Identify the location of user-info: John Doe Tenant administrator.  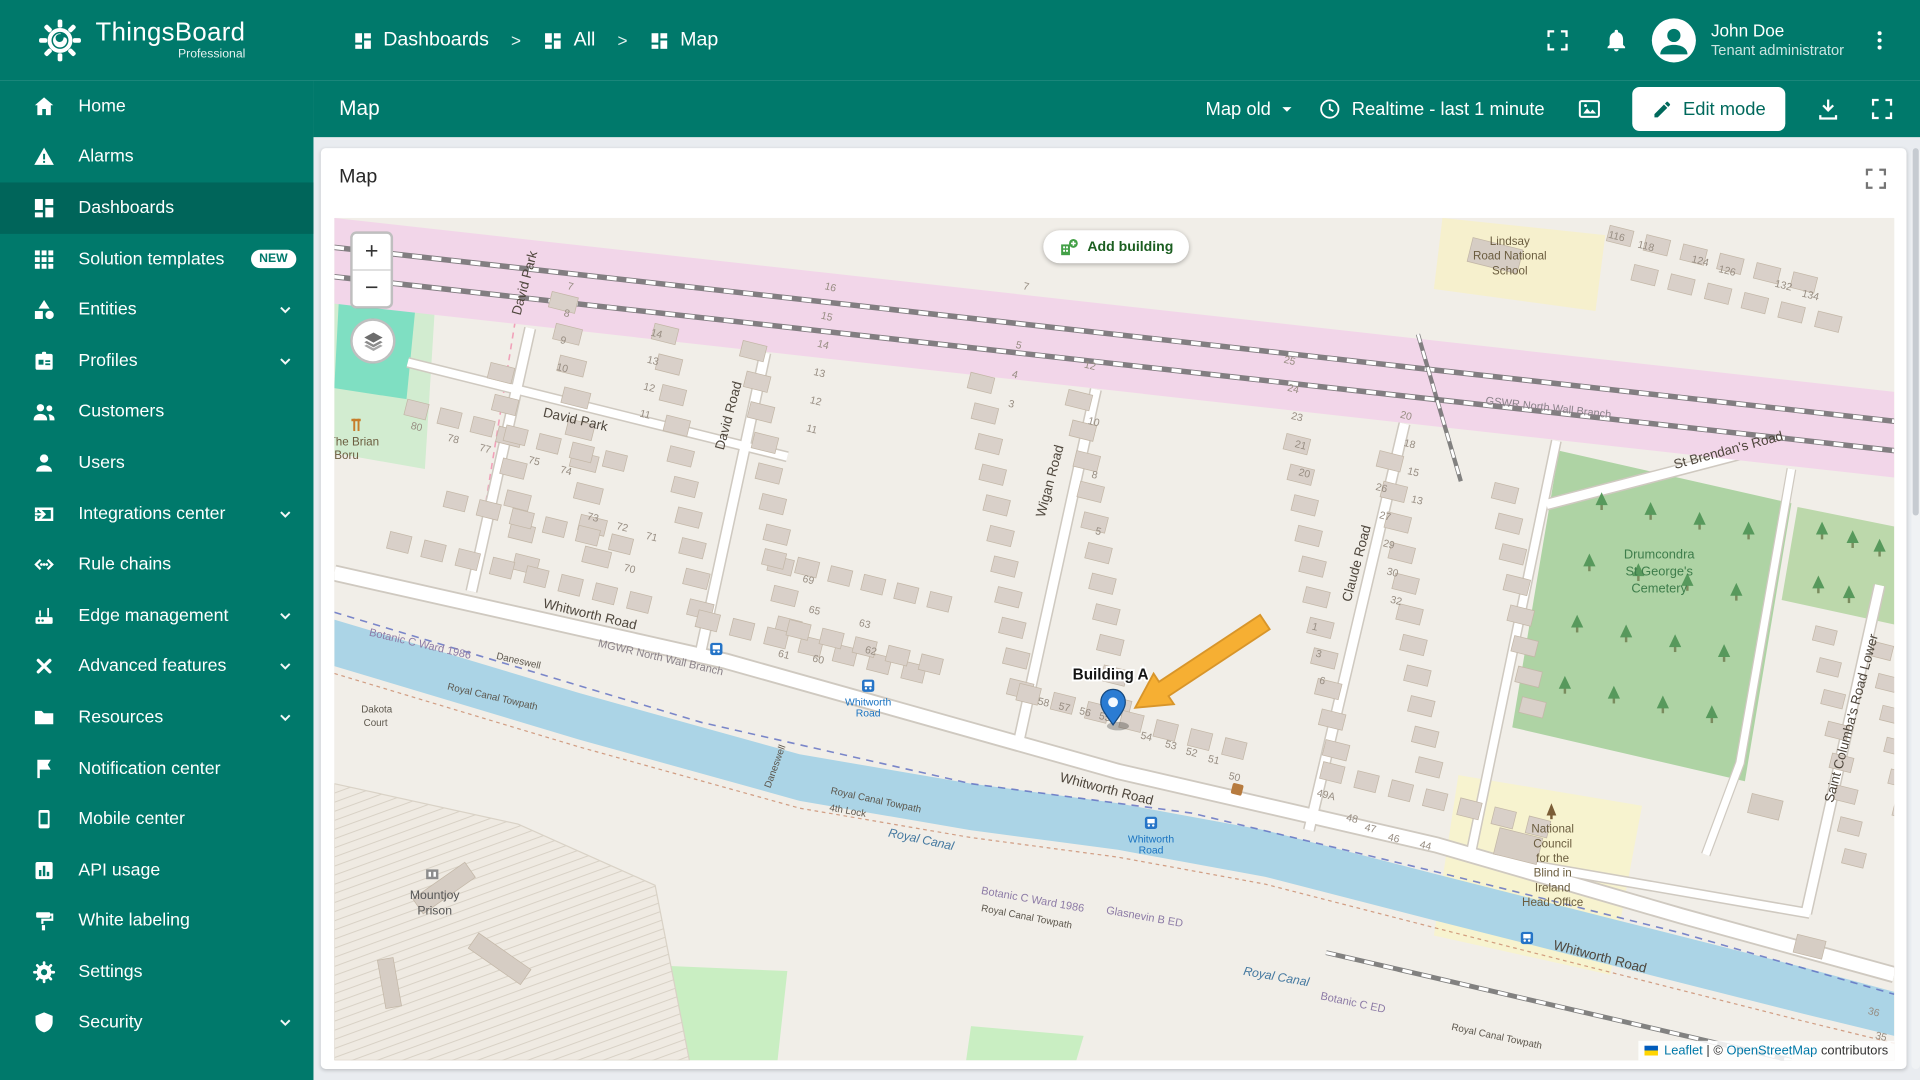
(1777, 41).